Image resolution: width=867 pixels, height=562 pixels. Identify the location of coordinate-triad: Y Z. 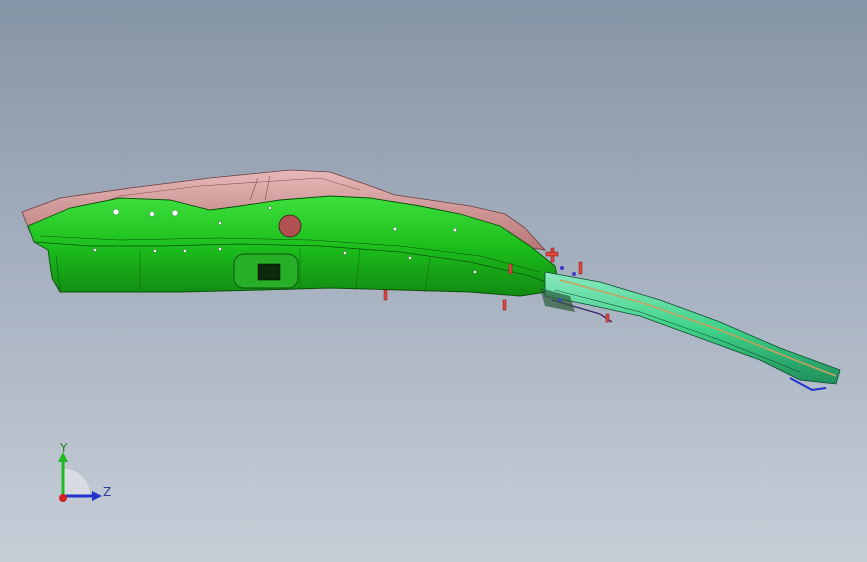
(80, 475).